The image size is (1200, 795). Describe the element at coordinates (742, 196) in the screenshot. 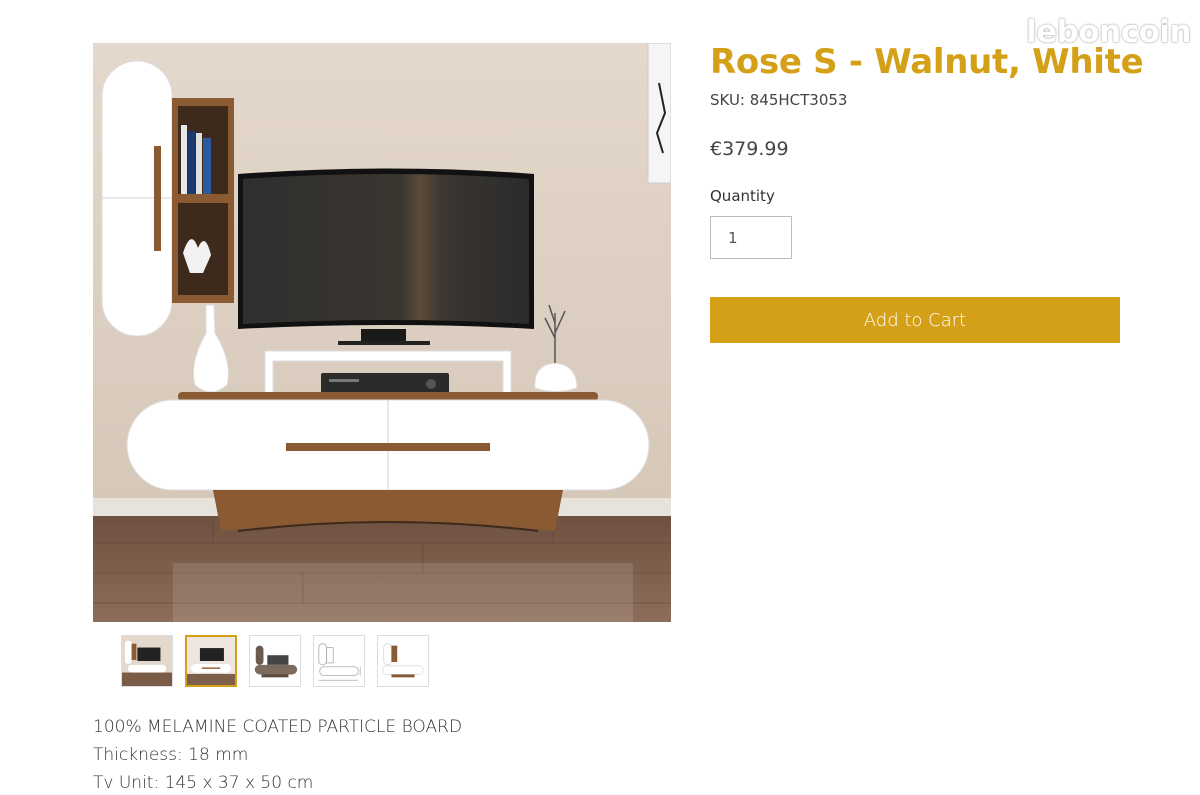

I see `quantity-label: Quantity` at that location.